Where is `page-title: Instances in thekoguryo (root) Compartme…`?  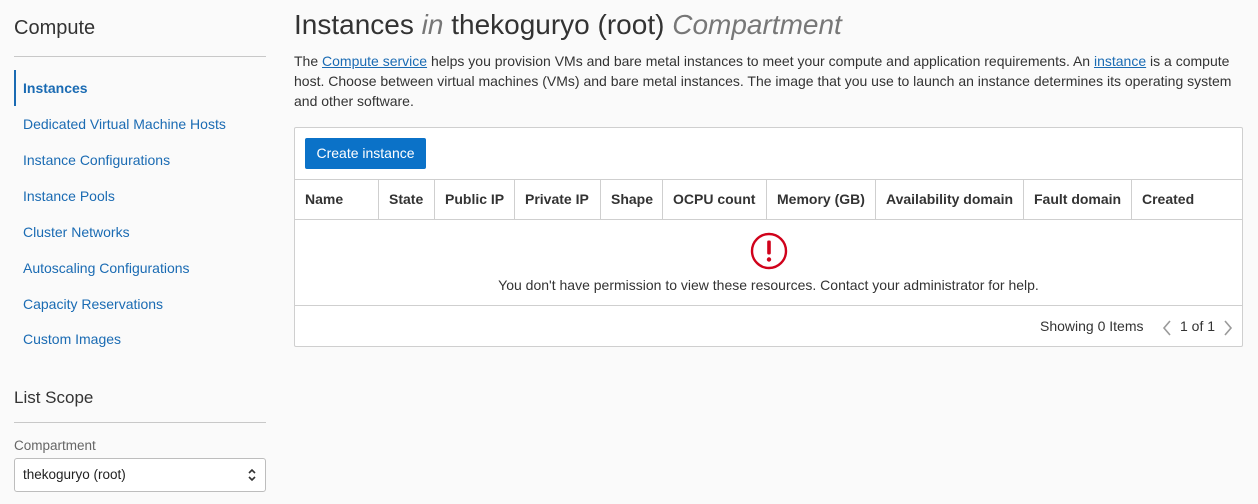
page-title: Instances in thekoguryo (root) Compartme… is located at coordinates (568, 25).